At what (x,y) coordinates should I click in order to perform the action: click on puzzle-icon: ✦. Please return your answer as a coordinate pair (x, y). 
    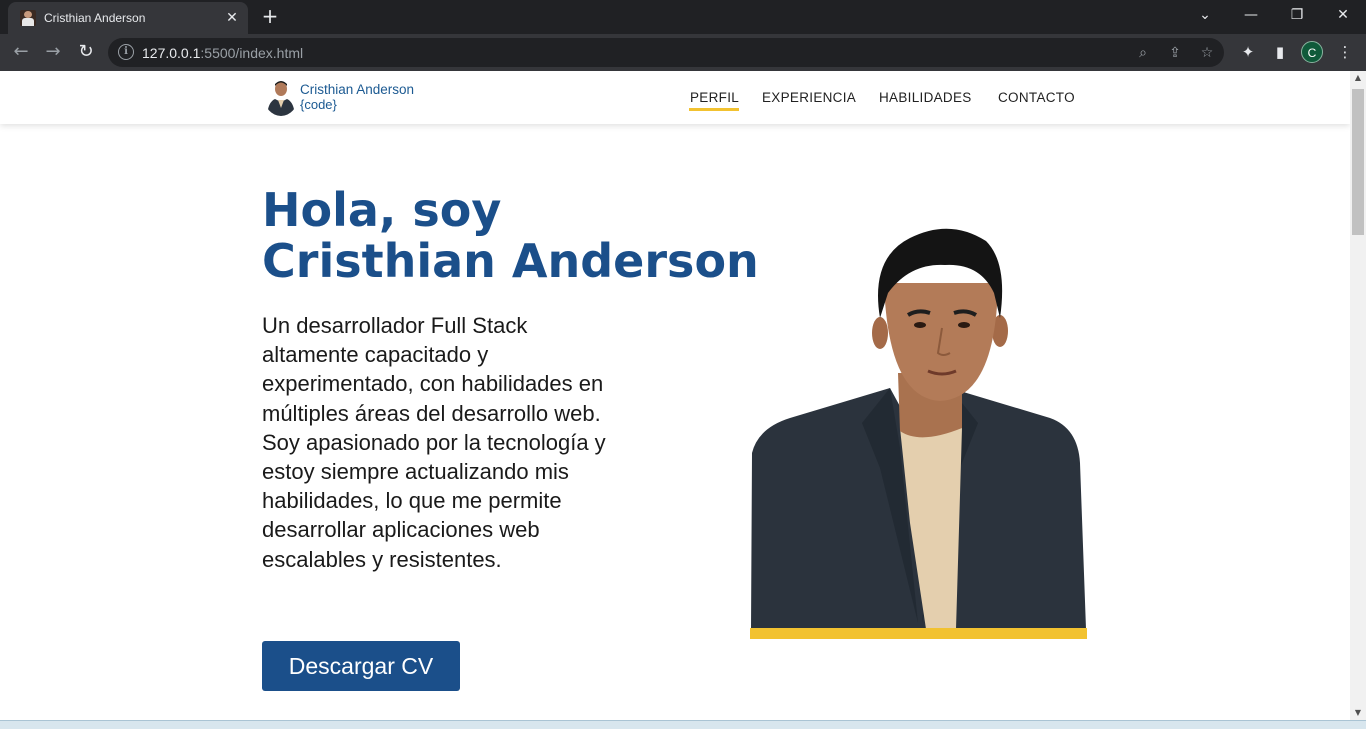
    Looking at the image, I should click on (1248, 52).